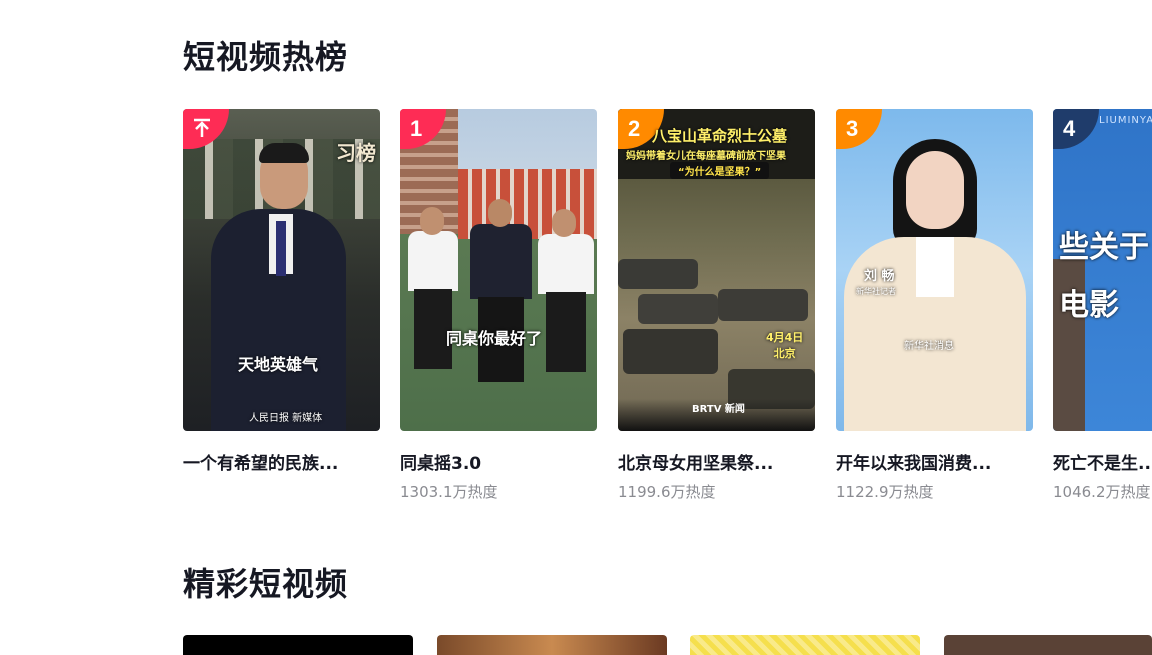 Image resolution: width=1152 pixels, height=655 pixels. I want to click on anchor-name: 刘 畅, so click(879, 276).